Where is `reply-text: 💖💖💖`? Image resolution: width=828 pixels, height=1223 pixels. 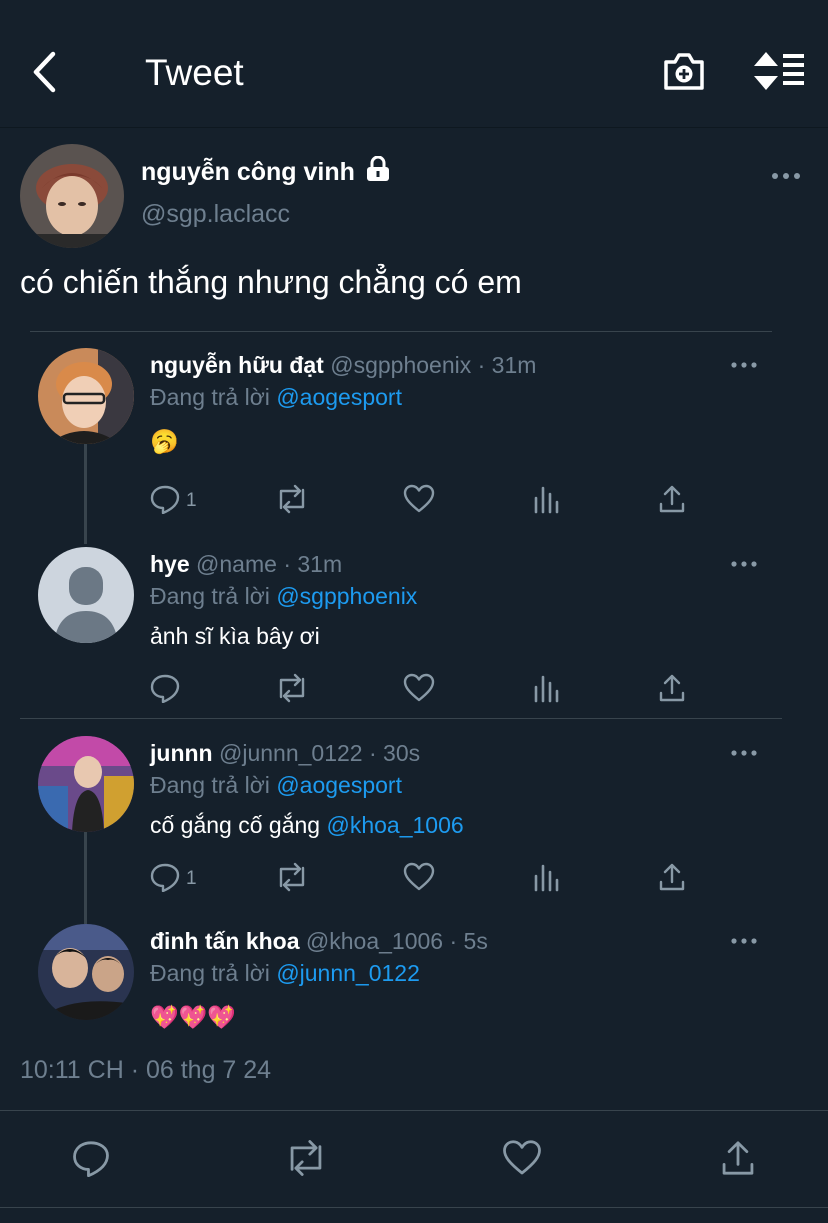
reply-text: 💖💖💖 is located at coordinates (193, 1017).